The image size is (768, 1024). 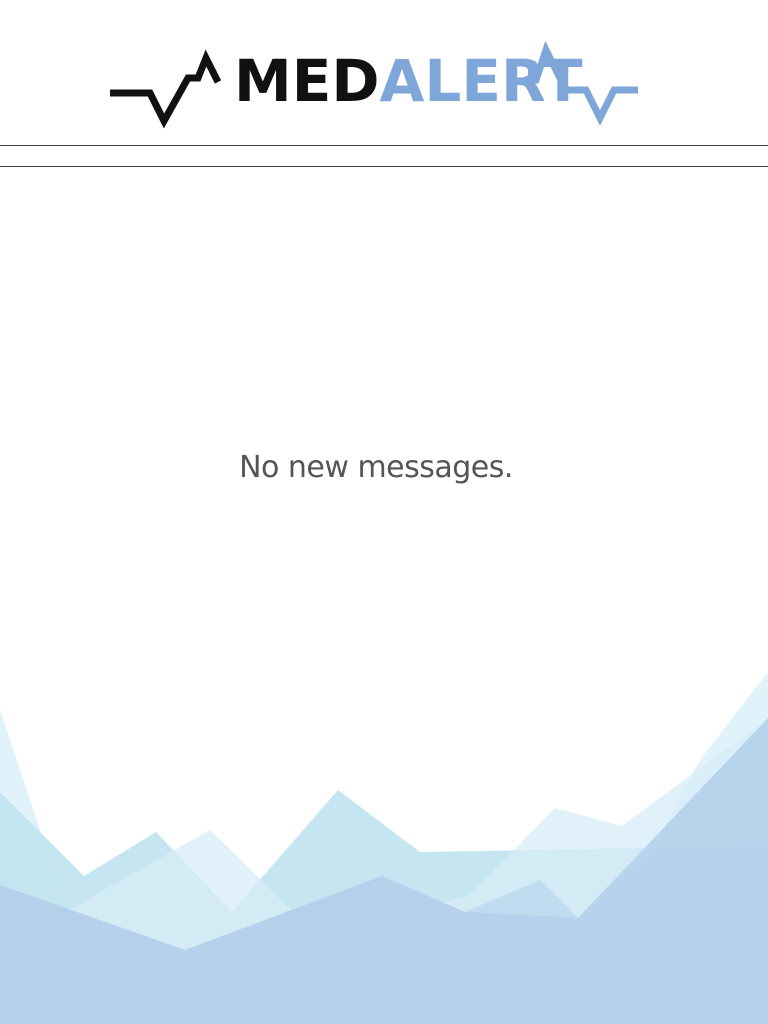 I want to click on app-header: MEDALERT, so click(x=384, y=73).